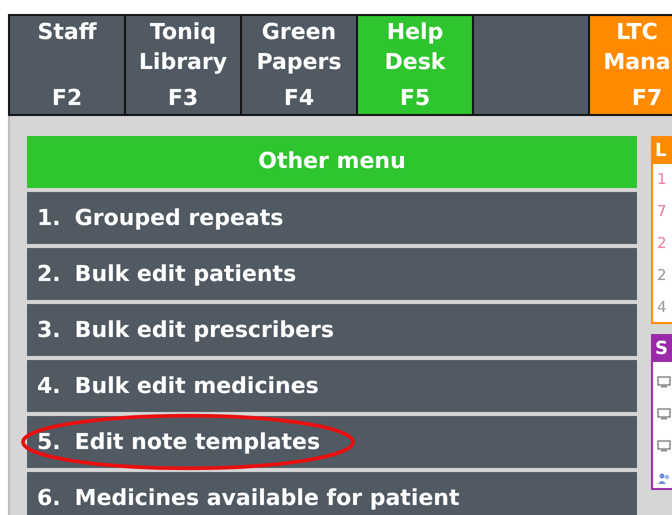 The height and width of the screenshot is (515, 672). Describe the element at coordinates (662, 307) in the screenshot. I see `panel-line: 4` at that location.